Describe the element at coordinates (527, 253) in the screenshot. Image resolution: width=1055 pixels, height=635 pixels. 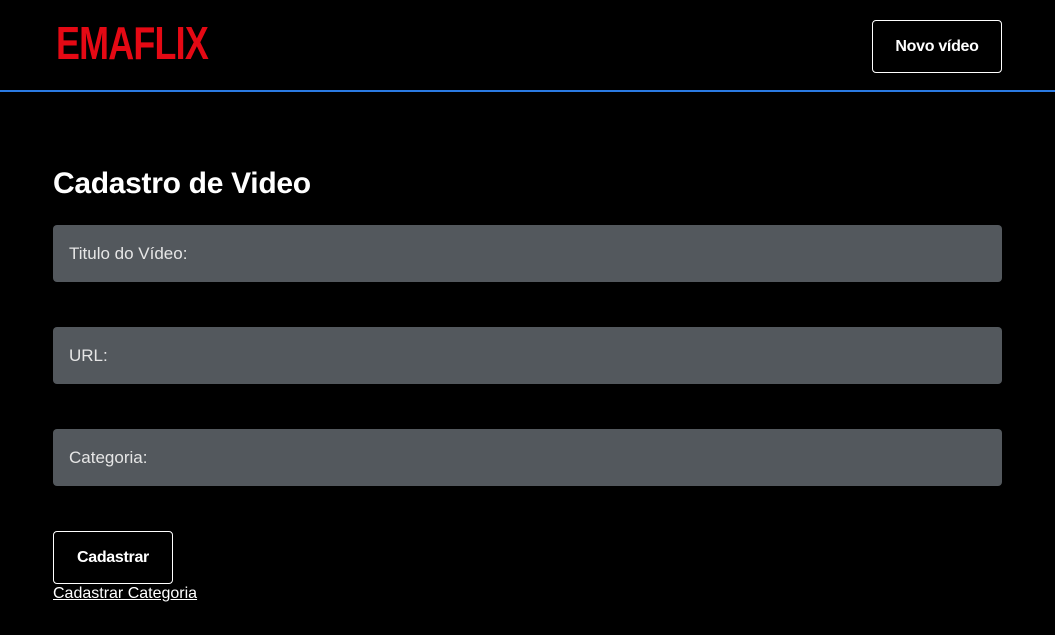
I see `video-title-field: Titulo do Vídeo:` at that location.